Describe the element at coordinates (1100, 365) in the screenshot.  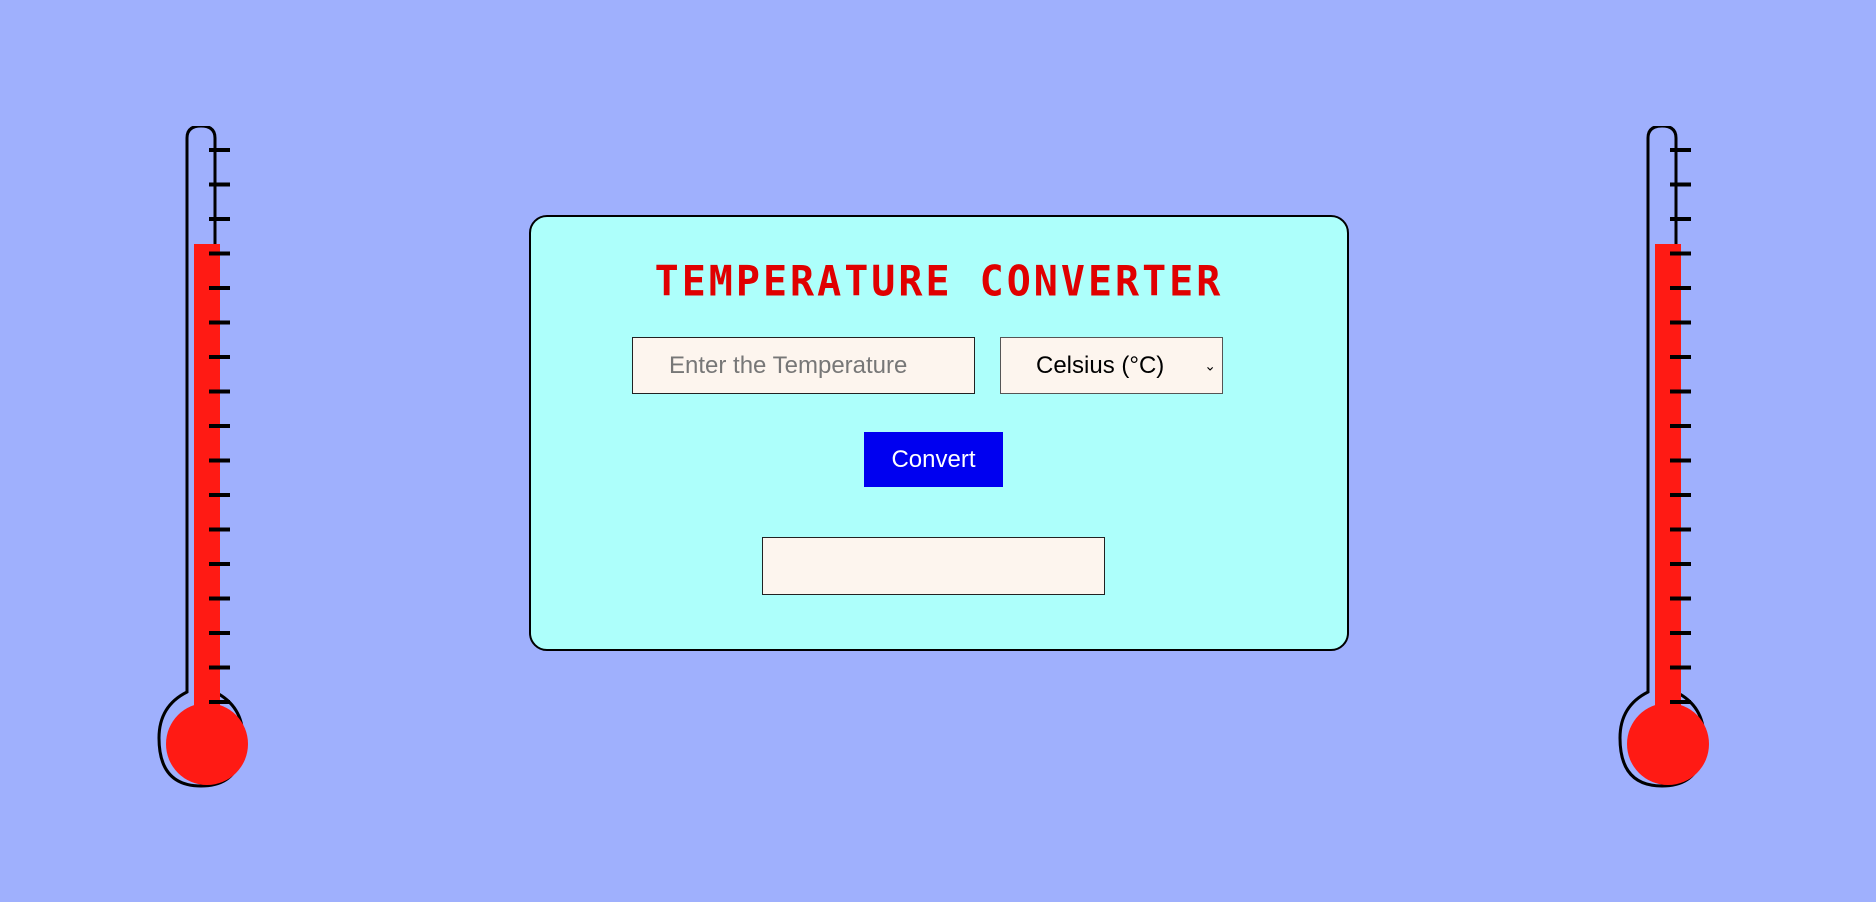
I see `unit-select-value: Celsius (°C)` at that location.